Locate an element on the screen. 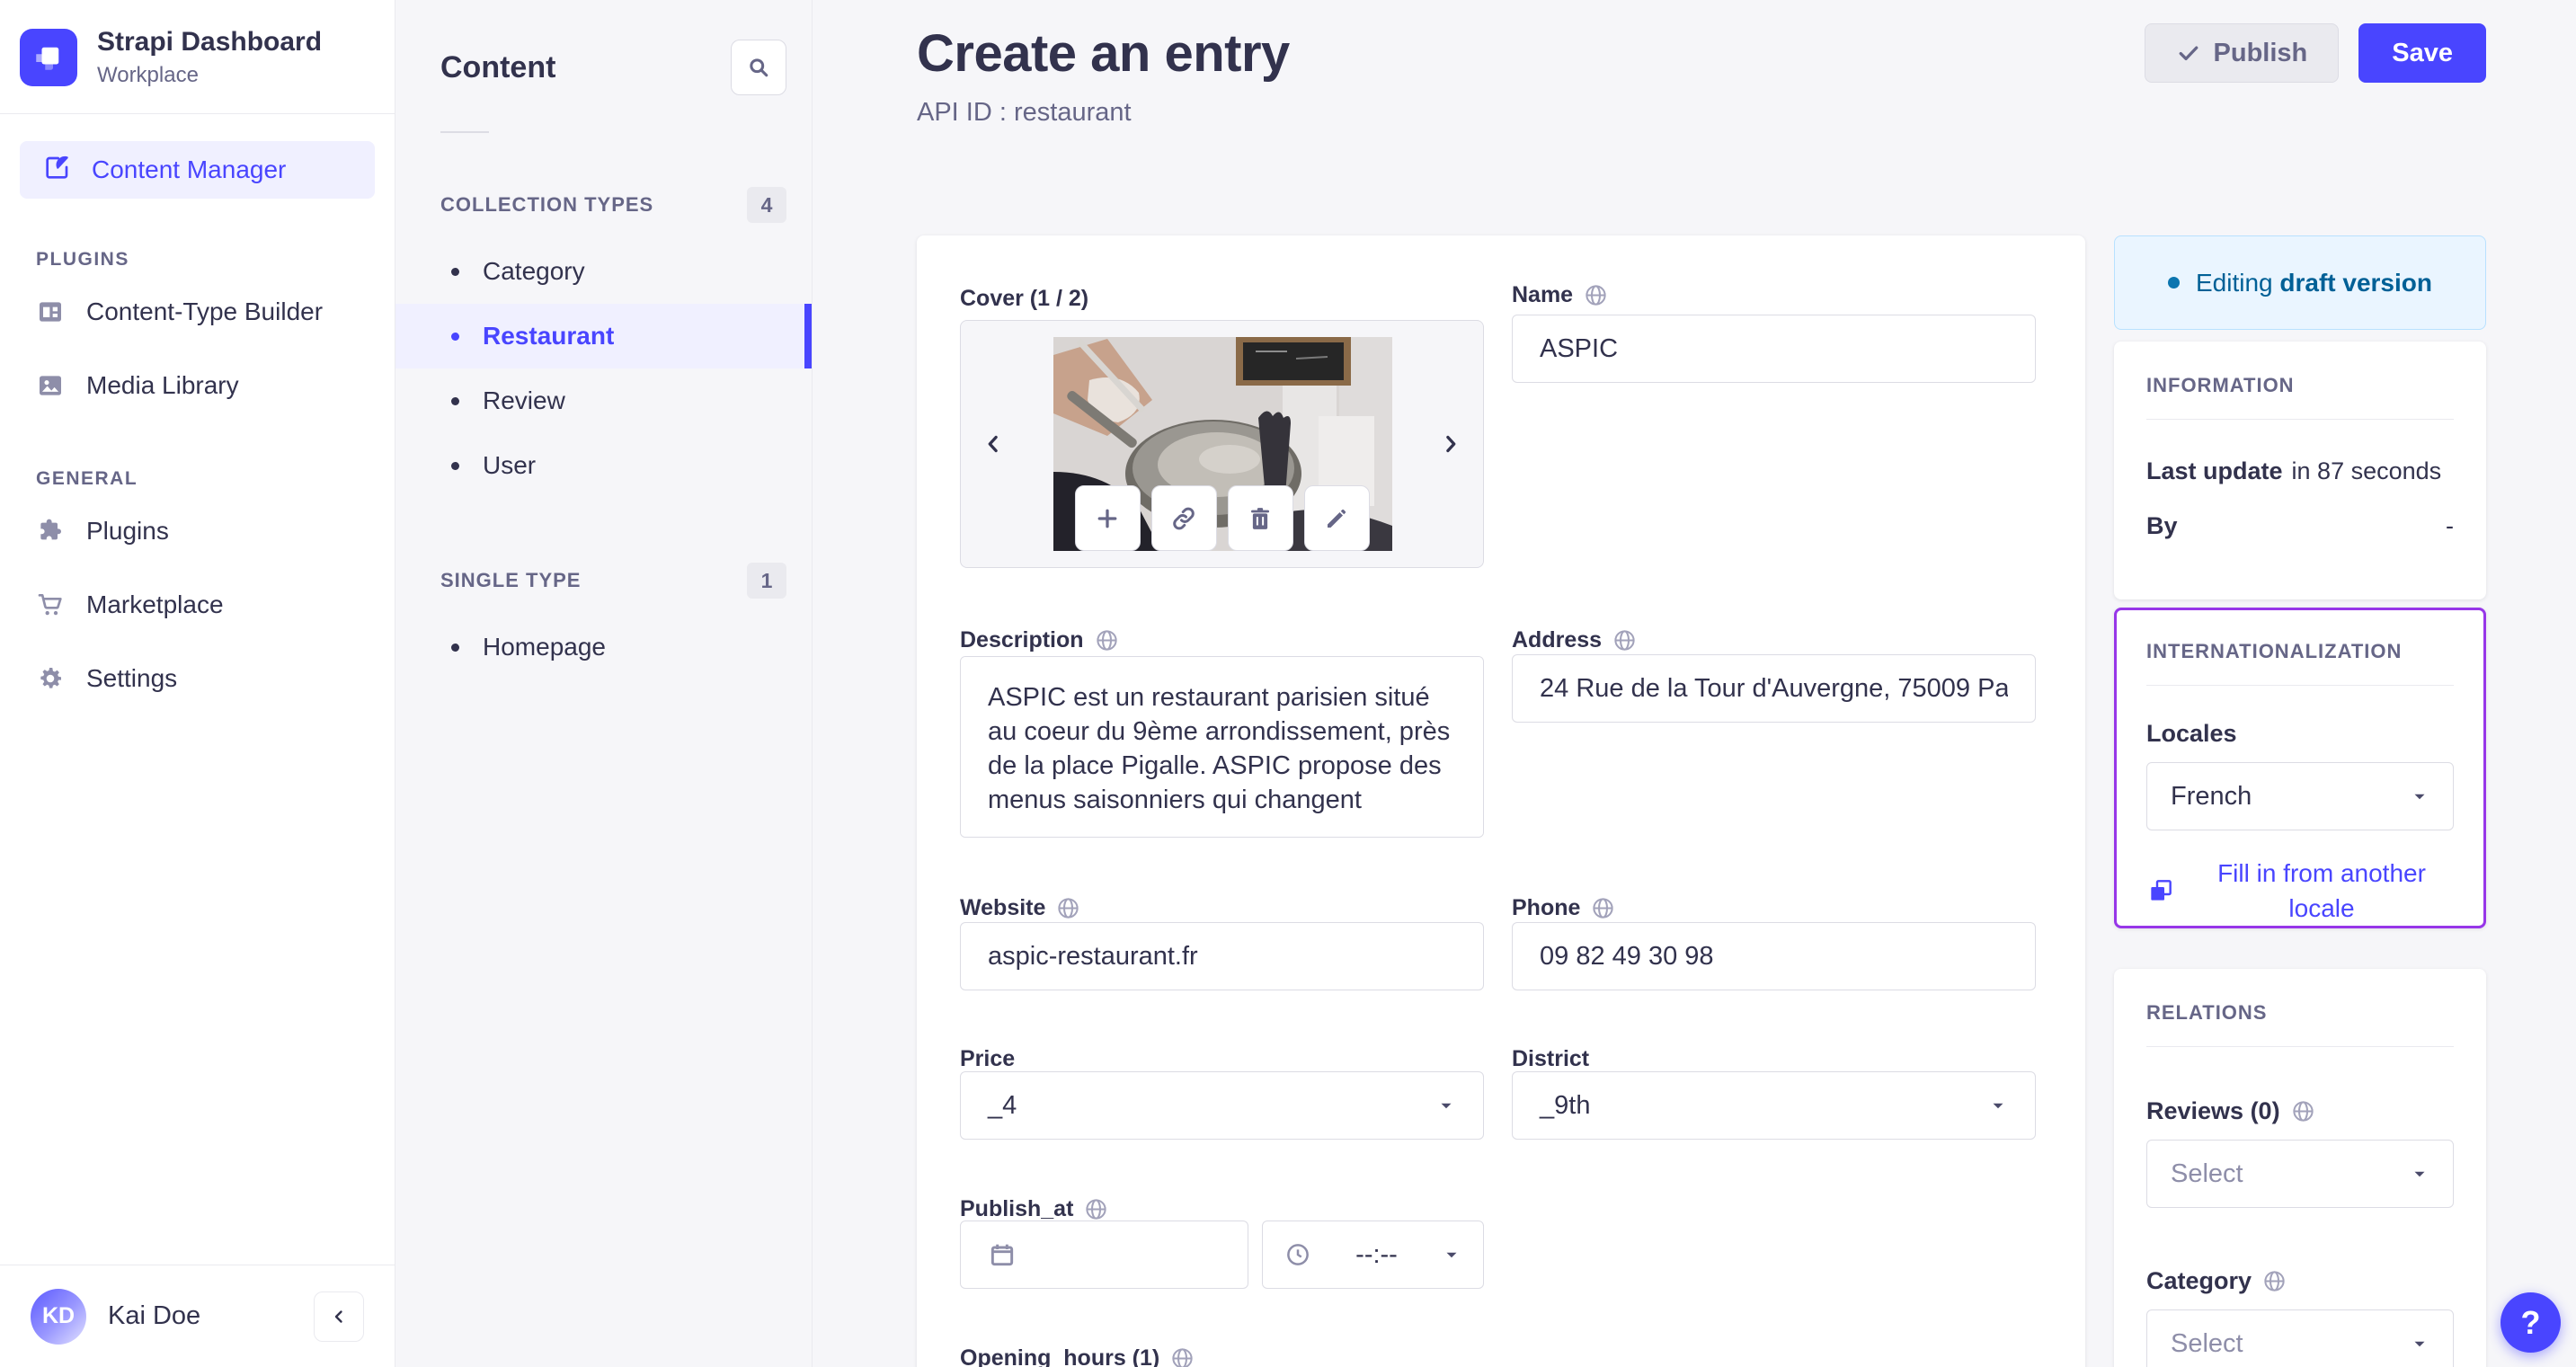  sidebar-item-plugins: Plugins is located at coordinates (197, 532).